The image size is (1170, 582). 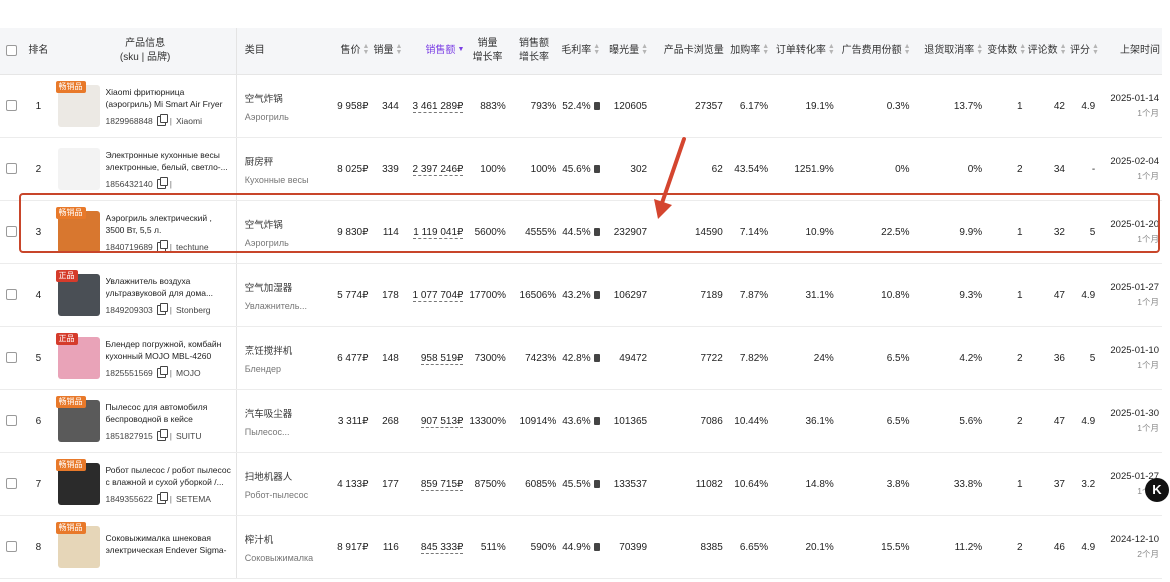 I want to click on col-rating: 评分 ▲ ▼, so click(x=1083, y=51).